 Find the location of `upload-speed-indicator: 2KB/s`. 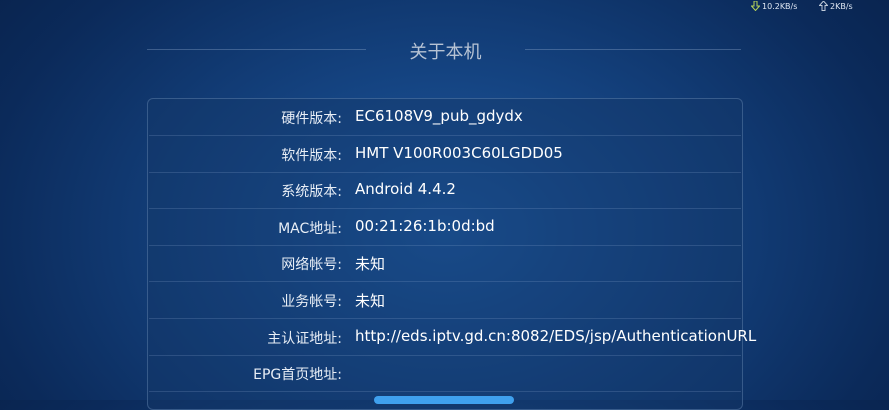

upload-speed-indicator: 2KB/s is located at coordinates (836, 6).